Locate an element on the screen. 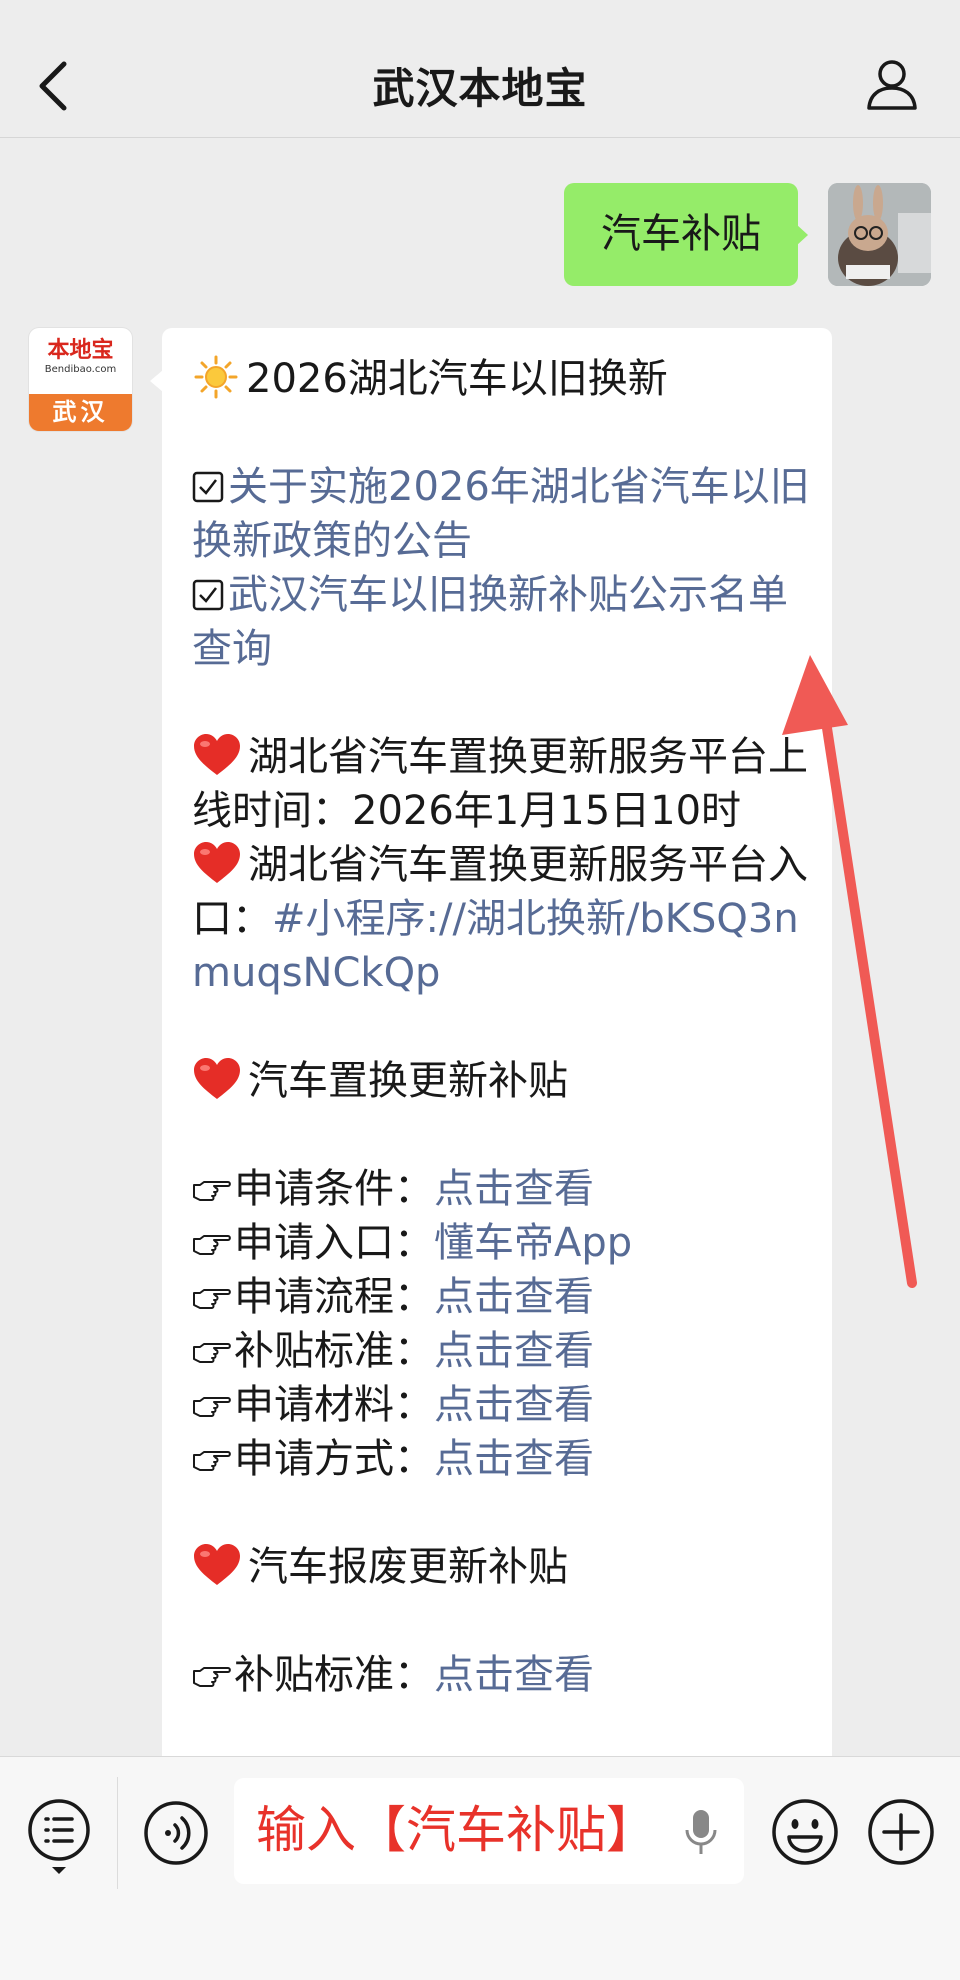 The image size is (960, 1980). platform-time-line: 湖北省汽车置换更新服务平台上线时间：2026年1月15日10时 is located at coordinates (505, 784).